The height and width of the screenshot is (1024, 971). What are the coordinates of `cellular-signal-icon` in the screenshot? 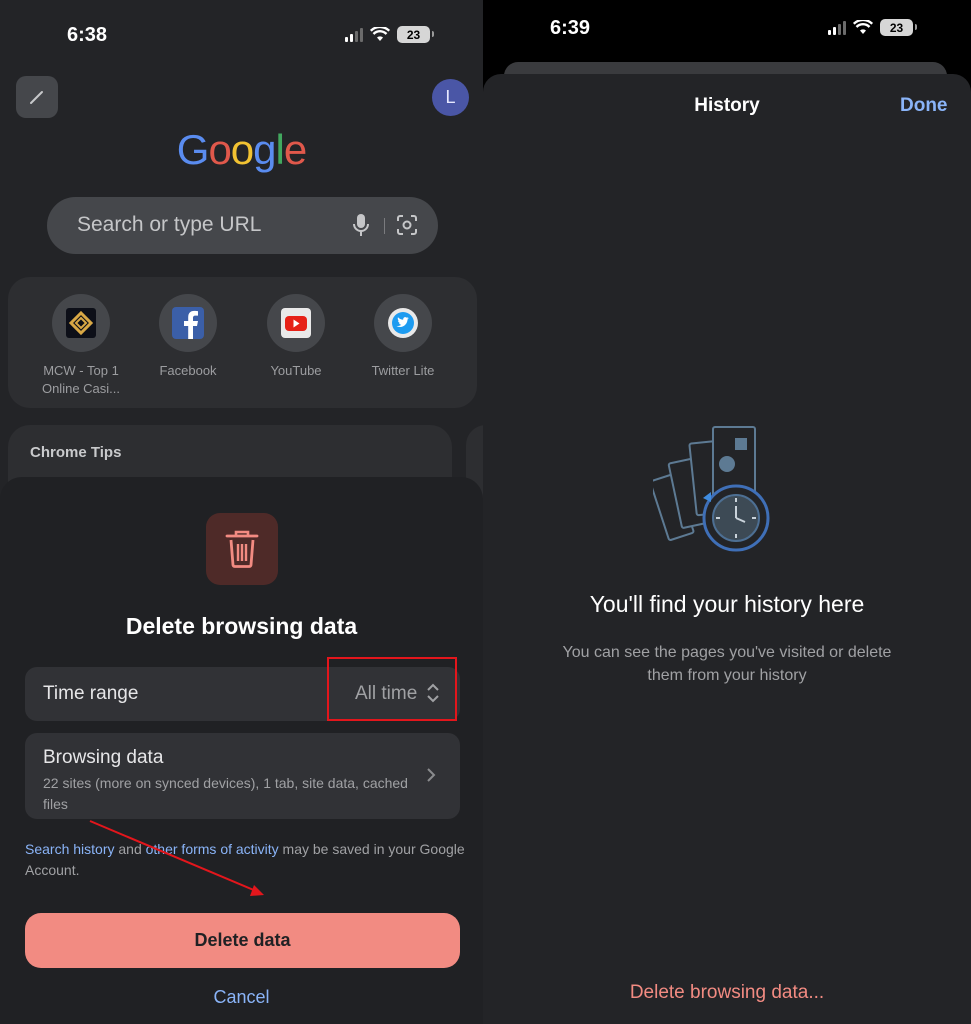 It's located at (837, 27).